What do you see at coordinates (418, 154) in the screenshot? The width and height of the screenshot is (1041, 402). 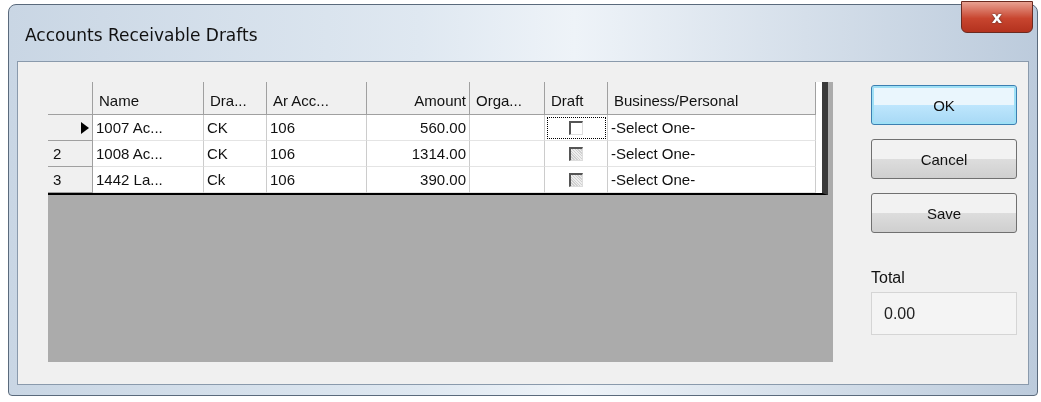 I see `table-cell: 1314.00` at bounding box center [418, 154].